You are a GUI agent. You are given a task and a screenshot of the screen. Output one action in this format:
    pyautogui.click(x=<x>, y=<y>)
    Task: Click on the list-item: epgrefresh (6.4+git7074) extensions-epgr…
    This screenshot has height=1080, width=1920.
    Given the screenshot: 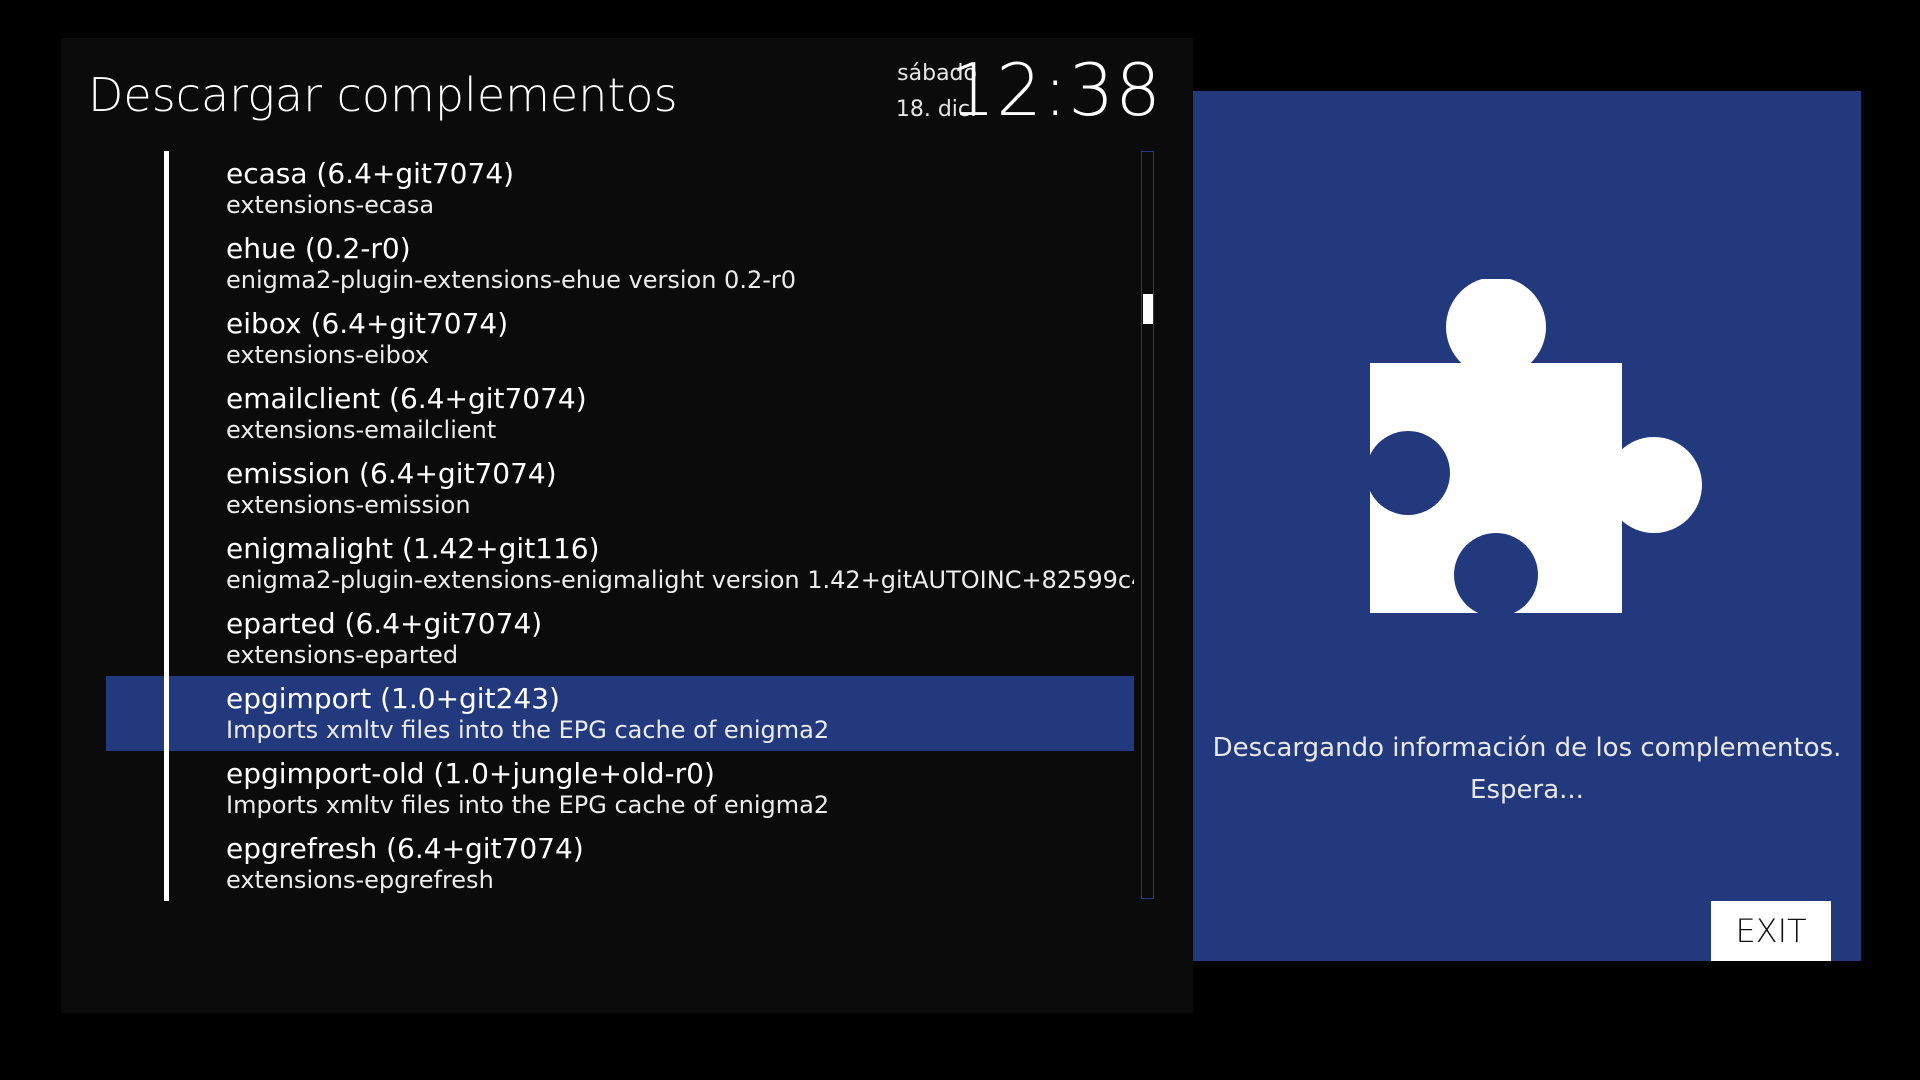 What is the action you would take?
    pyautogui.click(x=620, y=863)
    